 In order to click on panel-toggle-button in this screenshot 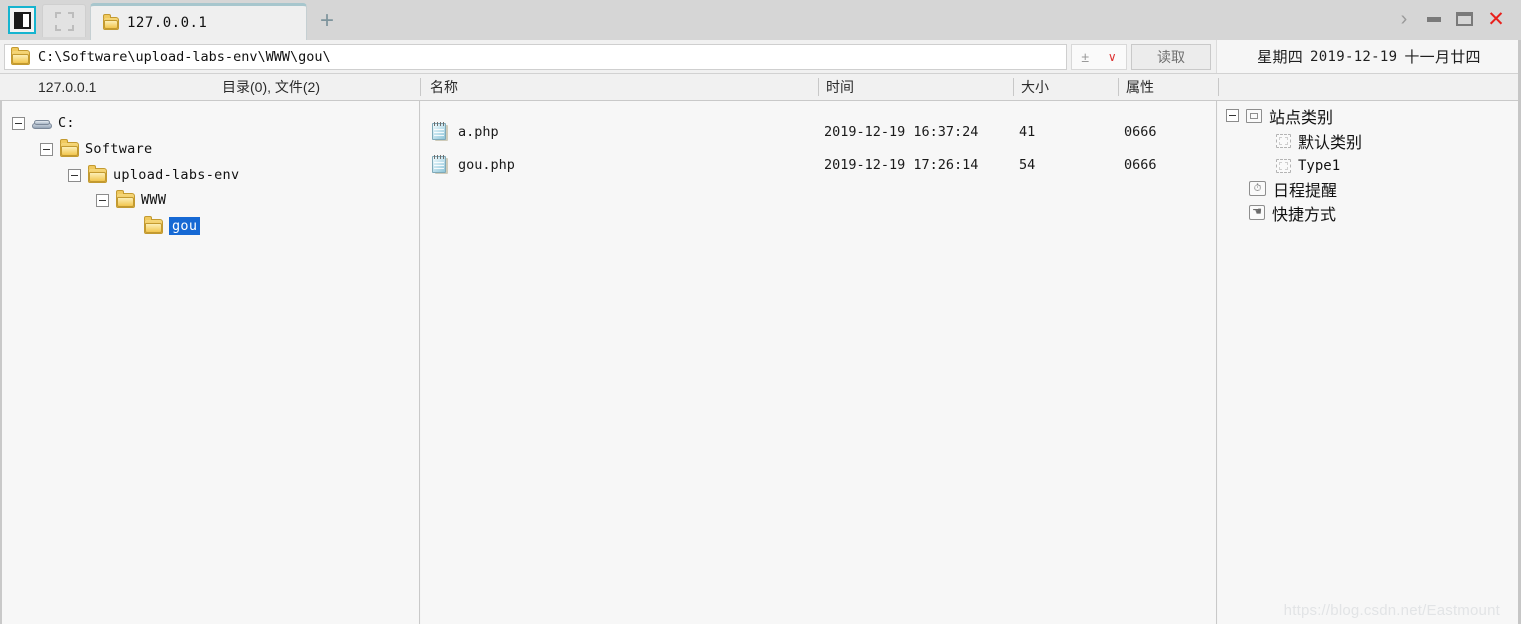, I will do `click(22, 20)`.